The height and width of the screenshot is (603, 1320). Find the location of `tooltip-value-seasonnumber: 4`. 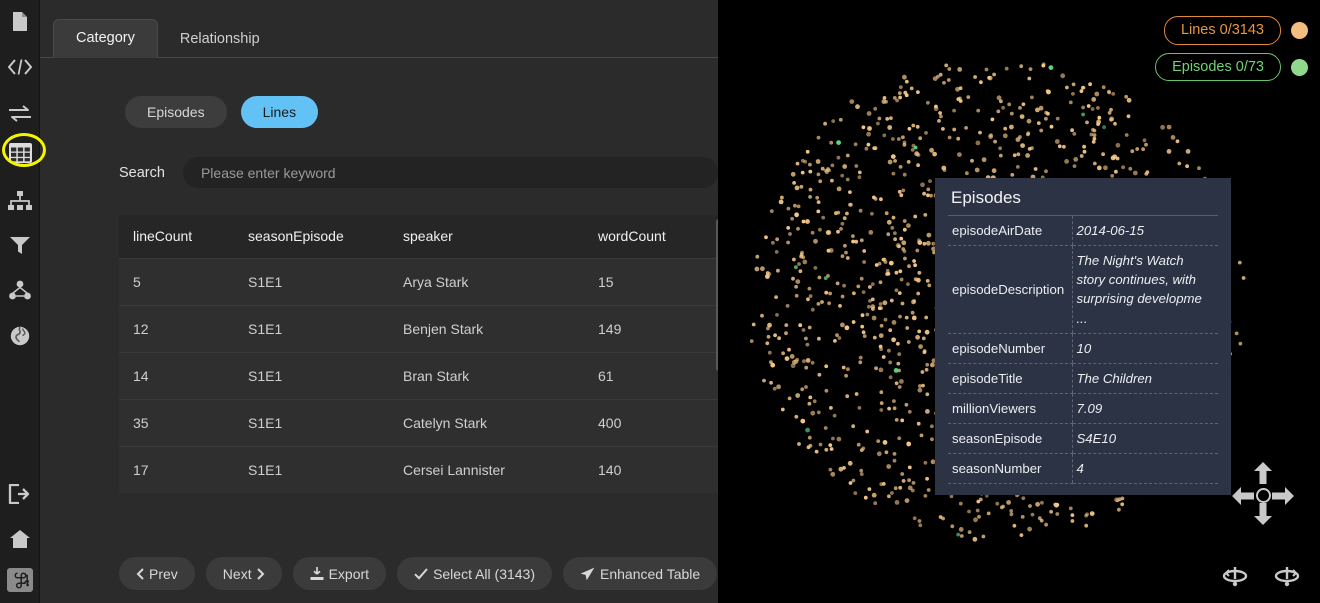

tooltip-value-seasonnumber: 4 is located at coordinates (1144, 469).